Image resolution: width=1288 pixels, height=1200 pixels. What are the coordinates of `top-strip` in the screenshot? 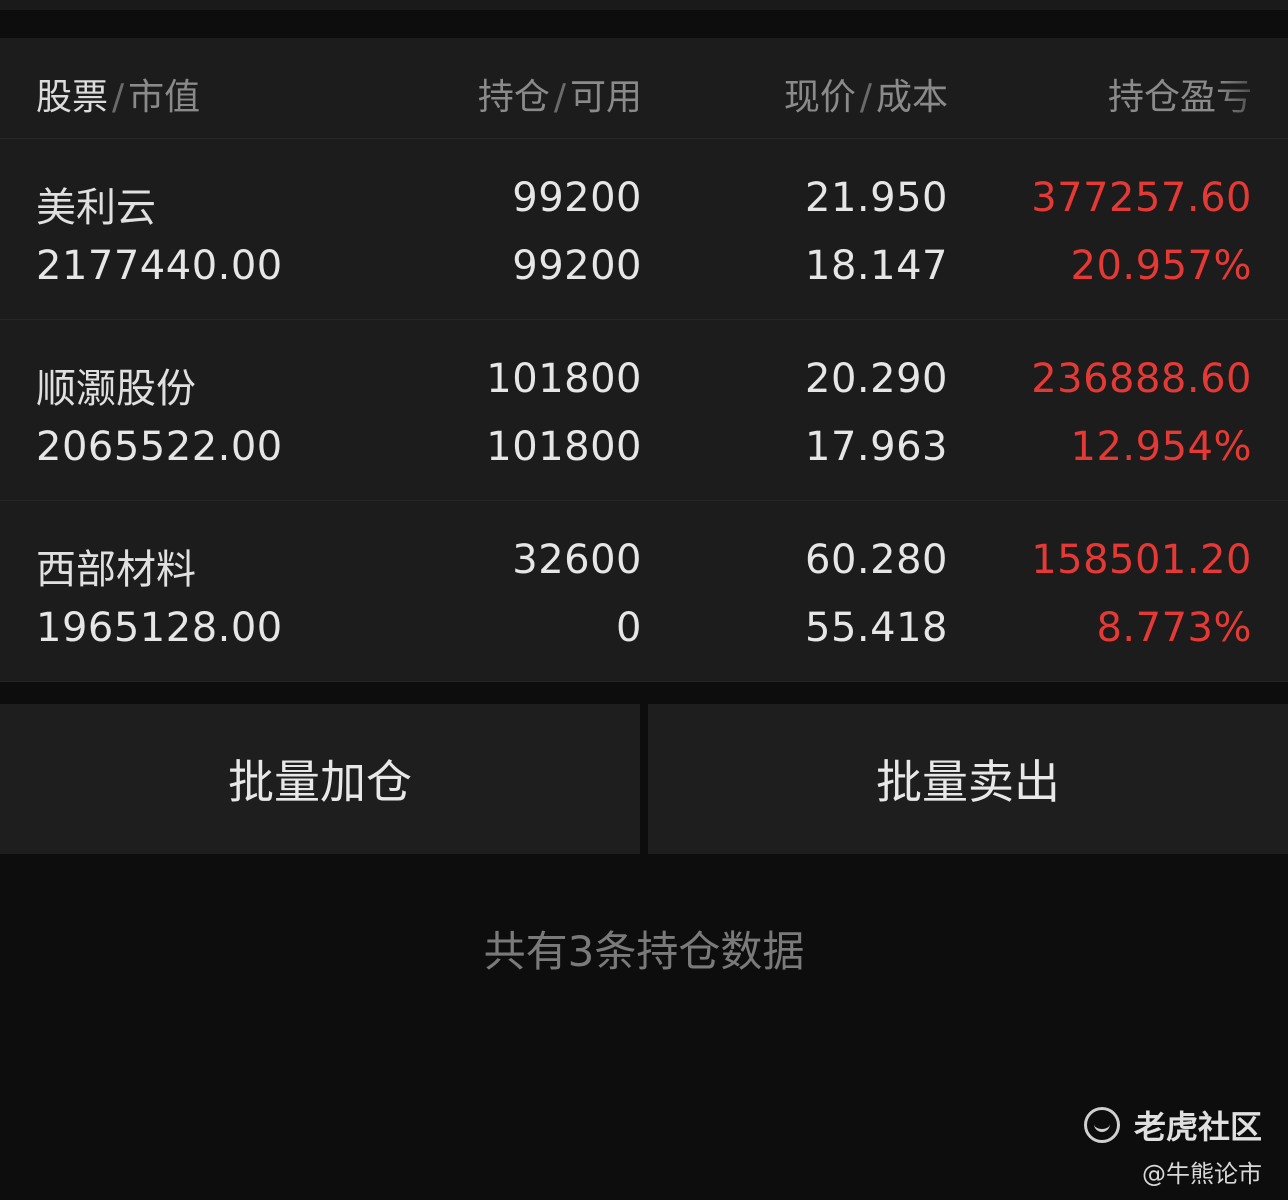 It's located at (644, 5).